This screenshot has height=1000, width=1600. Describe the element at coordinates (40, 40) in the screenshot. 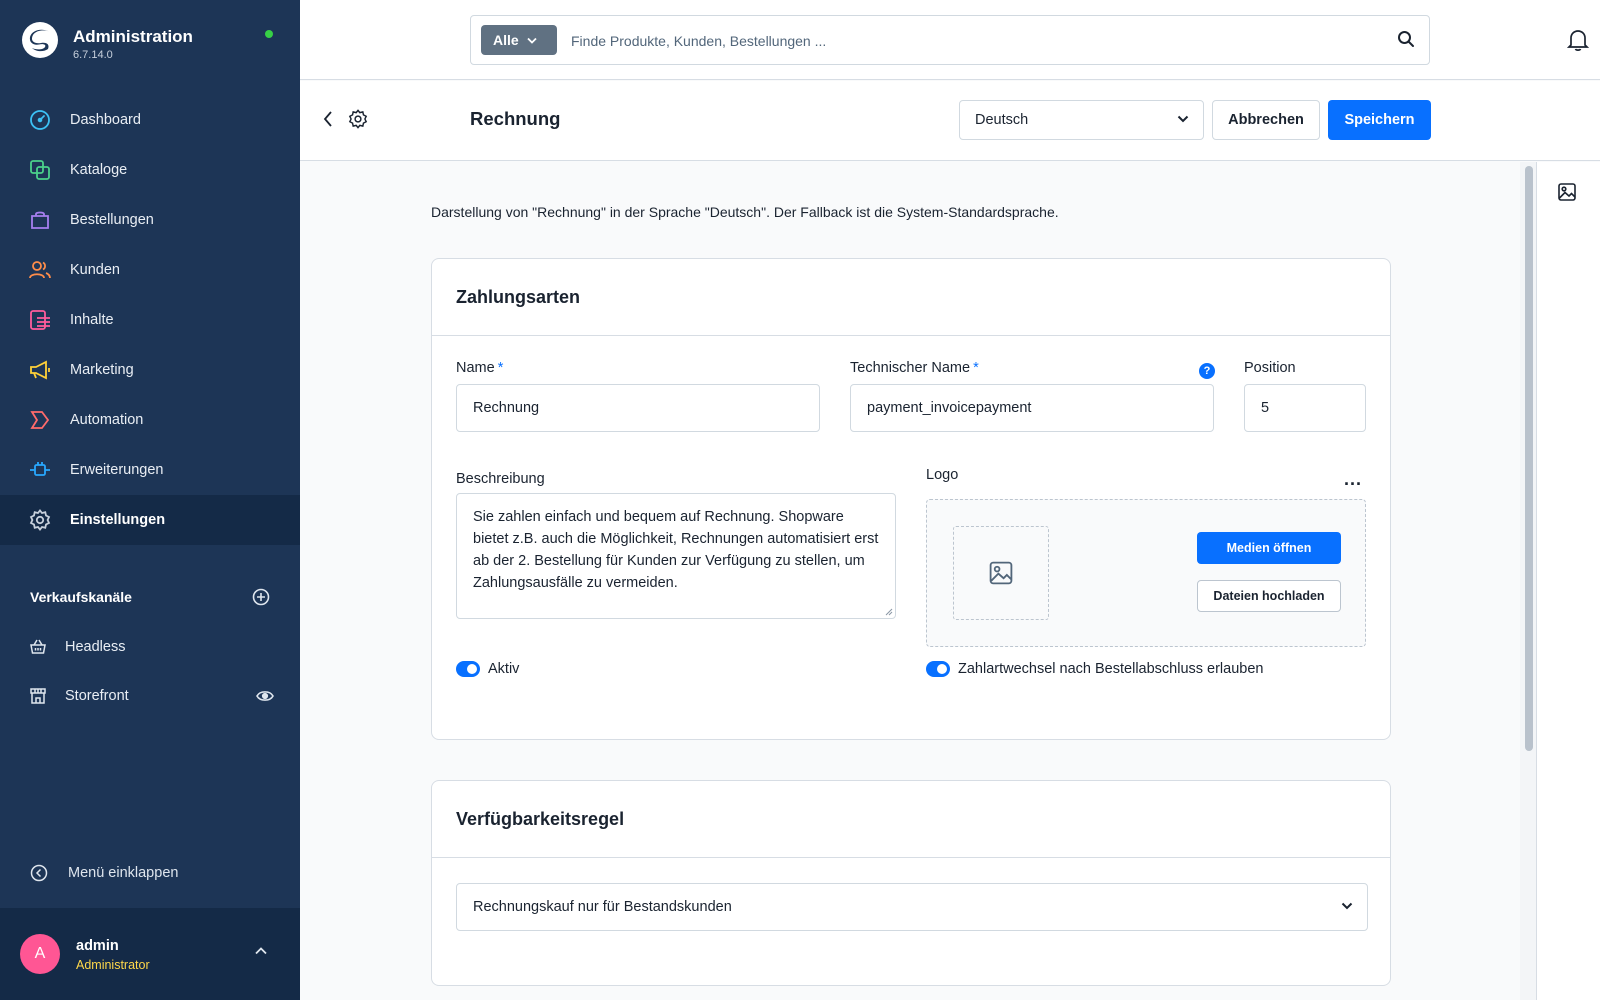

I see `shopware-logo-icon` at that location.